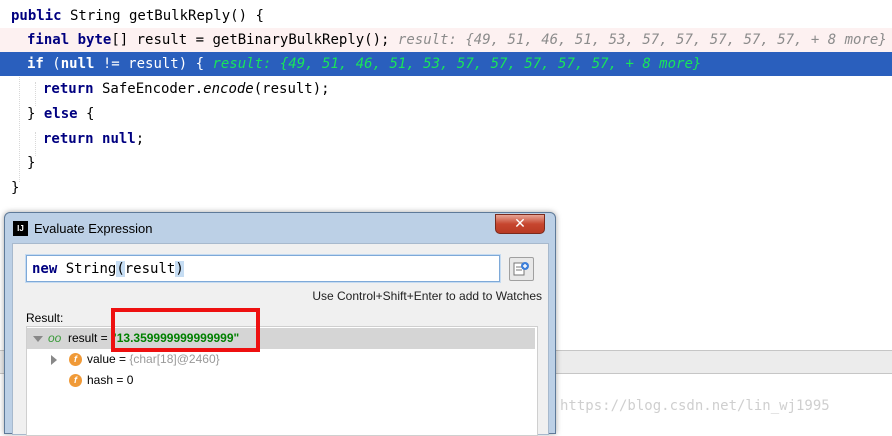 The height and width of the screenshot is (436, 892). What do you see at coordinates (140, 139) in the screenshot?
I see `code-text: ;` at bounding box center [140, 139].